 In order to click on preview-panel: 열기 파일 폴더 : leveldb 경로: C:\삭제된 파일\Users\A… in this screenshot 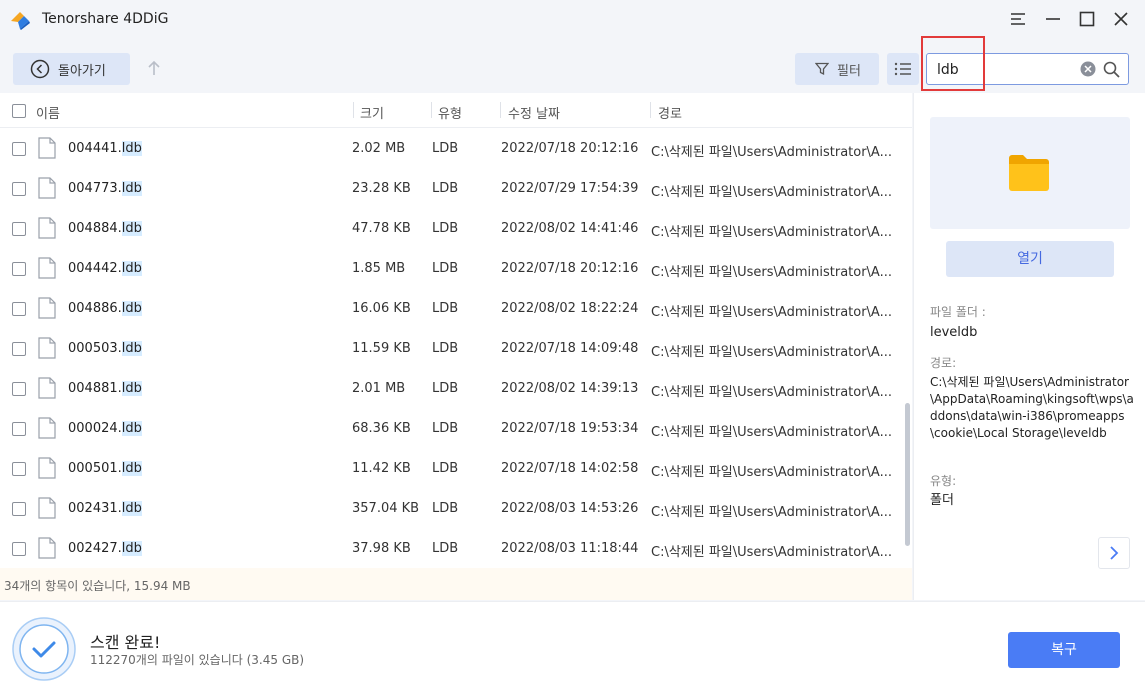, I will do `click(1029, 346)`.